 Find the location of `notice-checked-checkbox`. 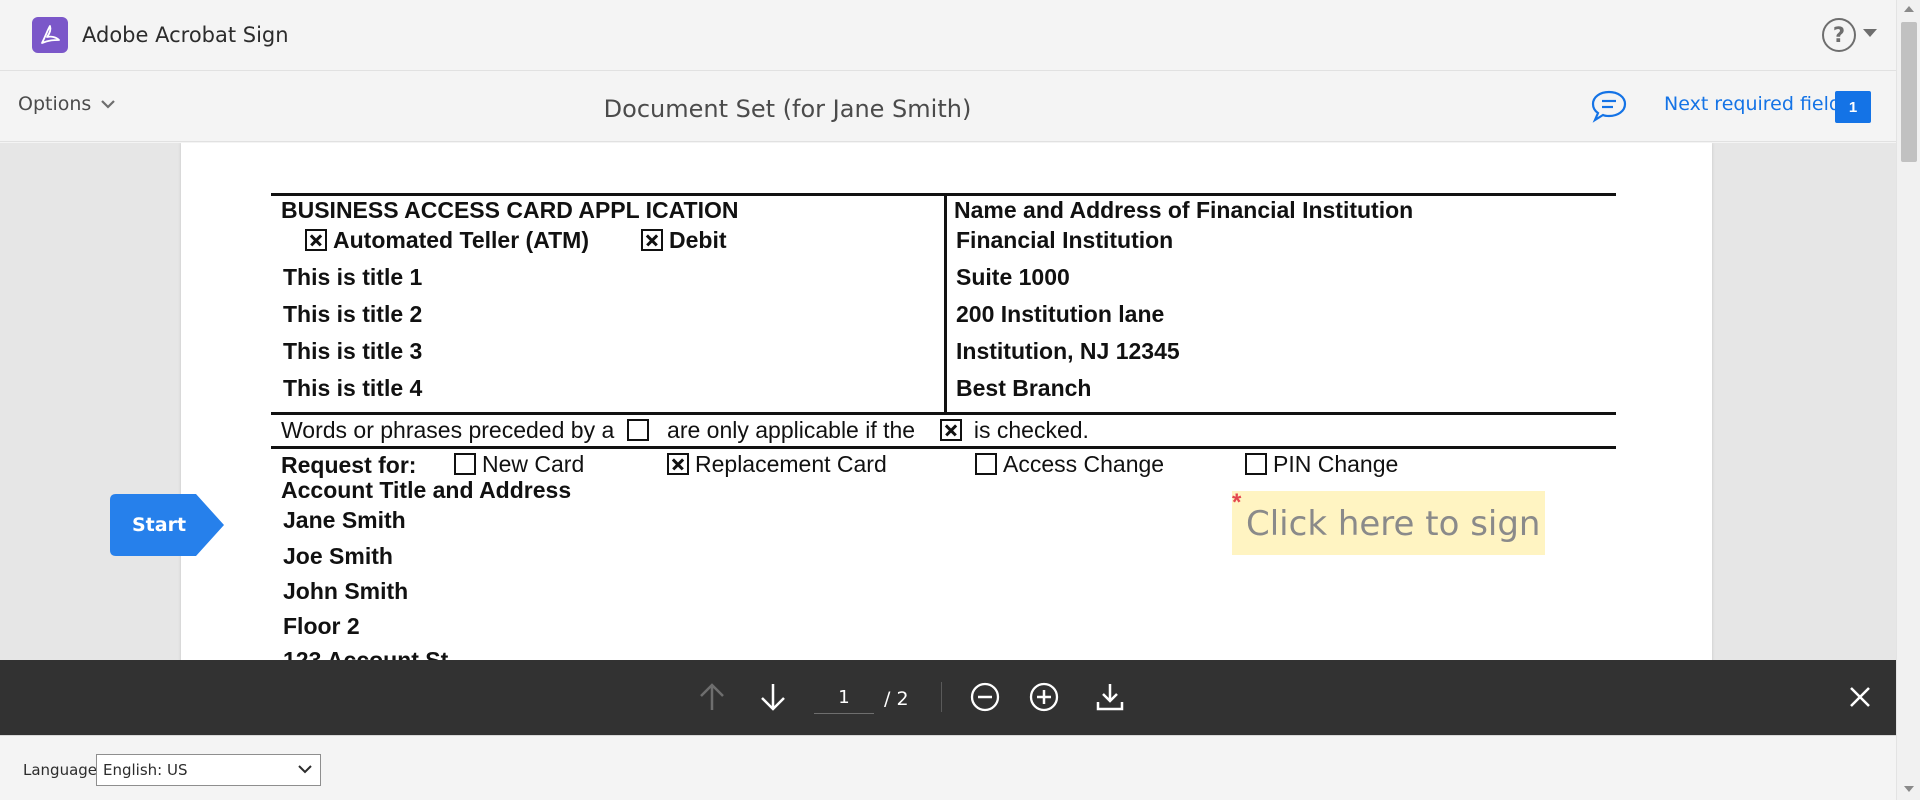

notice-checked-checkbox is located at coordinates (950, 430).